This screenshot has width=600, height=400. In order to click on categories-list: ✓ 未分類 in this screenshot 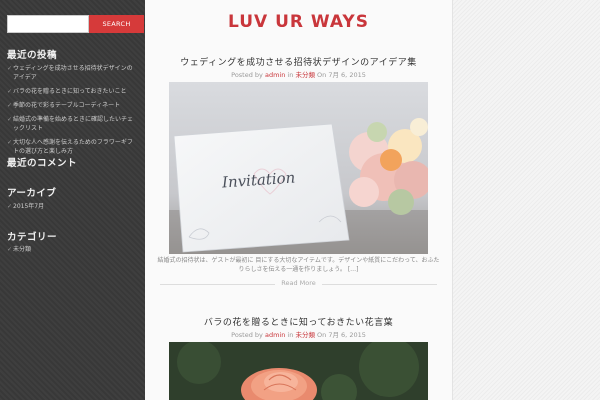, I will do `click(72, 252)`.